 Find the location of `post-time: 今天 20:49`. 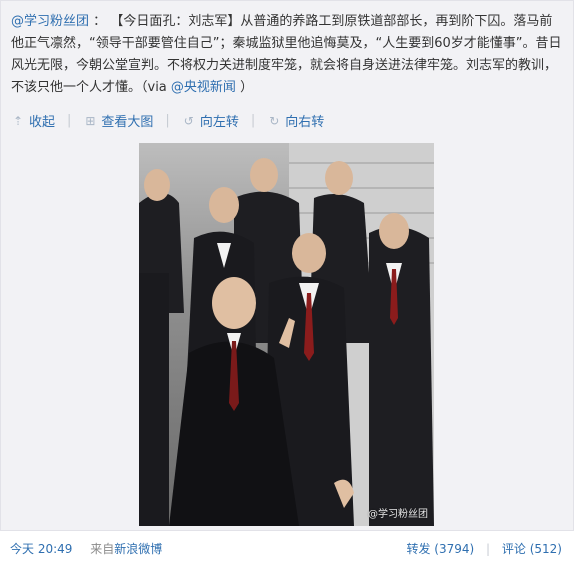

post-time: 今天 20:49 is located at coordinates (41, 549).